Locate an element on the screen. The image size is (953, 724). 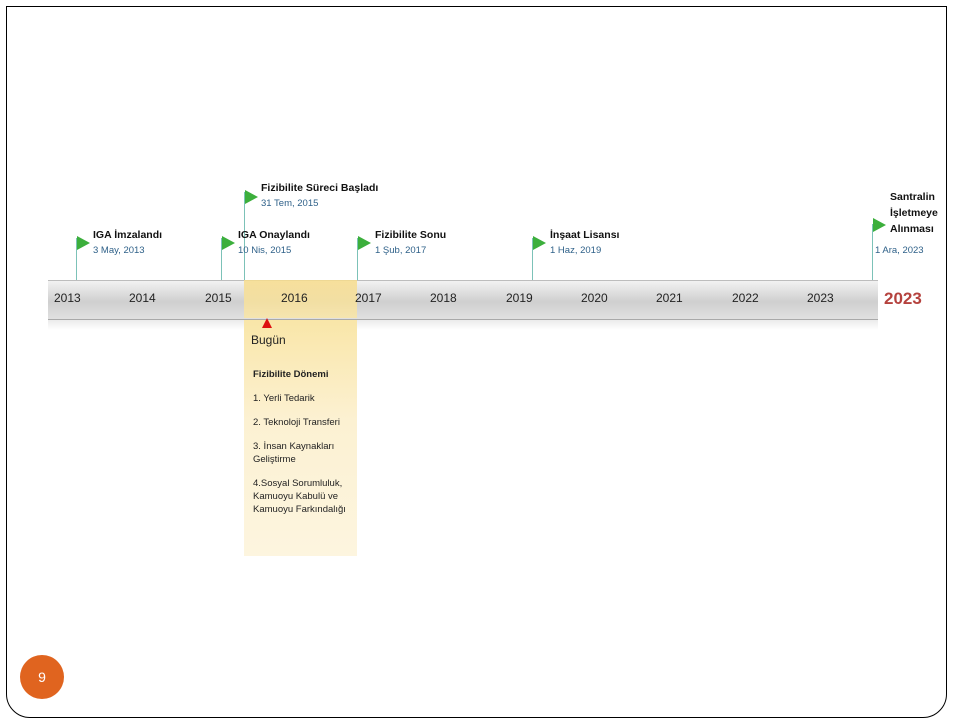
year-label: 2023 is located at coordinates (820, 298).